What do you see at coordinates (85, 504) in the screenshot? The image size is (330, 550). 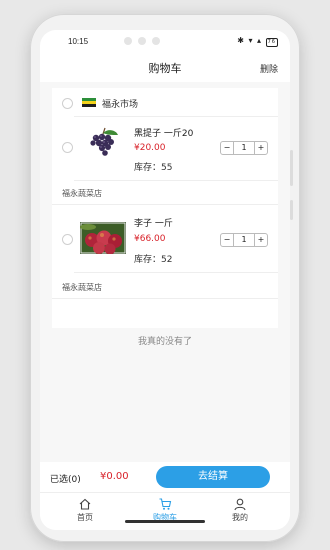 I see `home-icon` at bounding box center [85, 504].